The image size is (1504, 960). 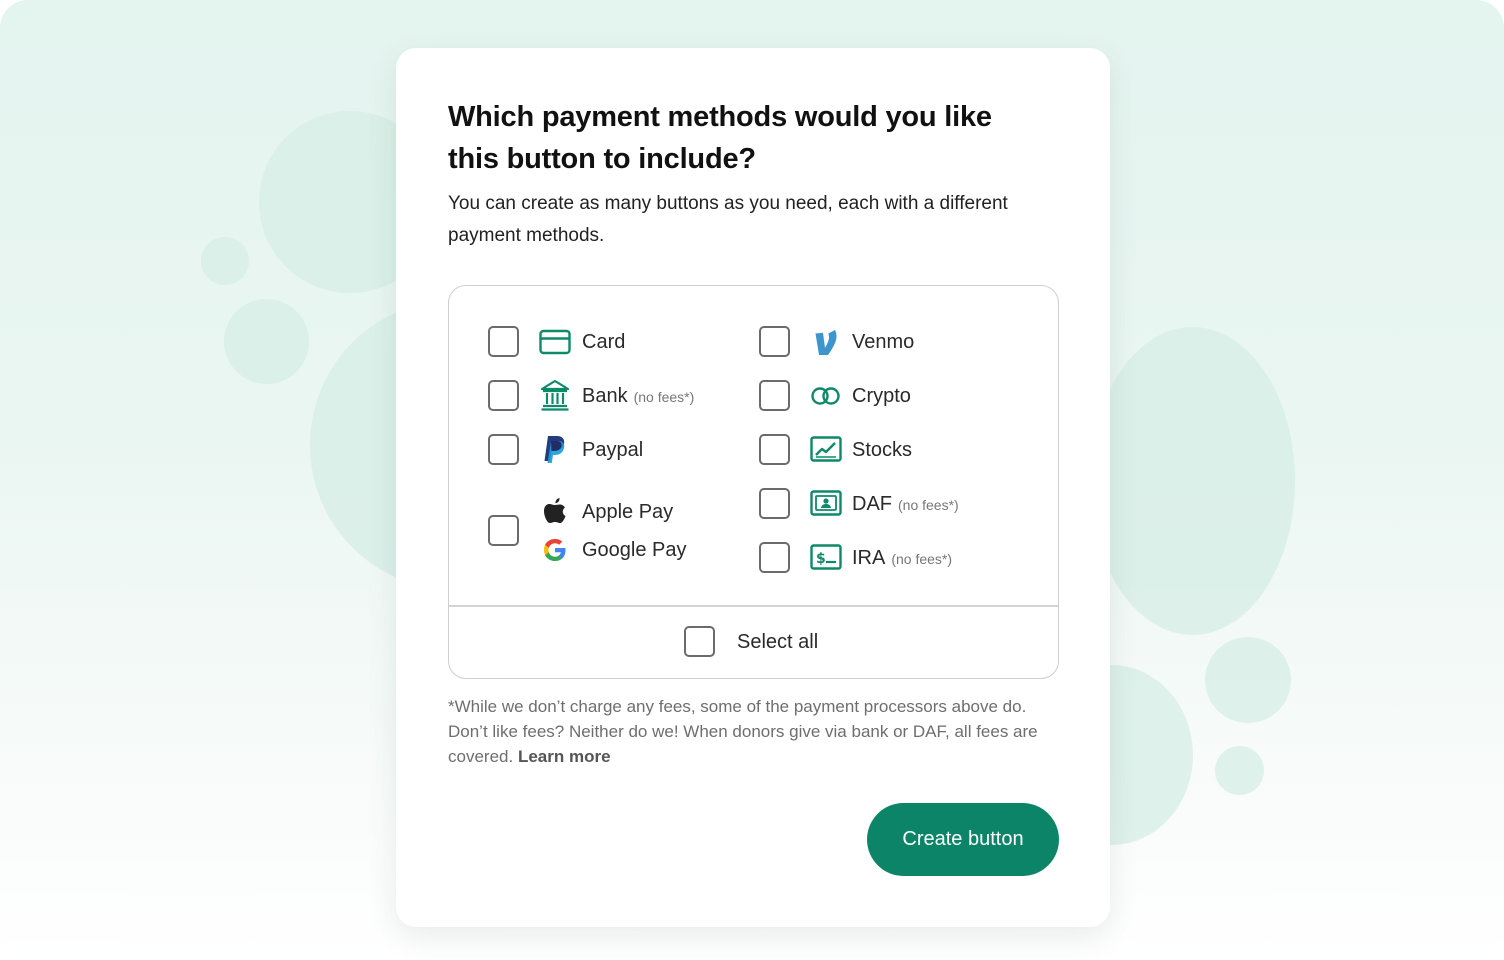 I want to click on bank-label: Bank (no fees*), so click(x=638, y=396).